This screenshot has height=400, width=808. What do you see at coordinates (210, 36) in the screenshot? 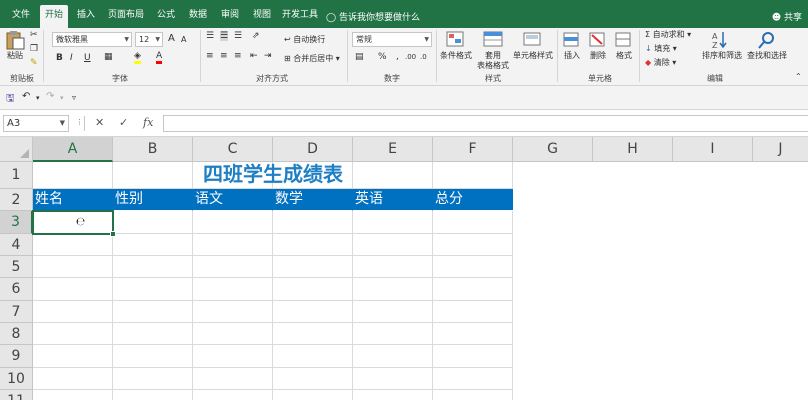
I see `align-top-icon: ☰` at bounding box center [210, 36].